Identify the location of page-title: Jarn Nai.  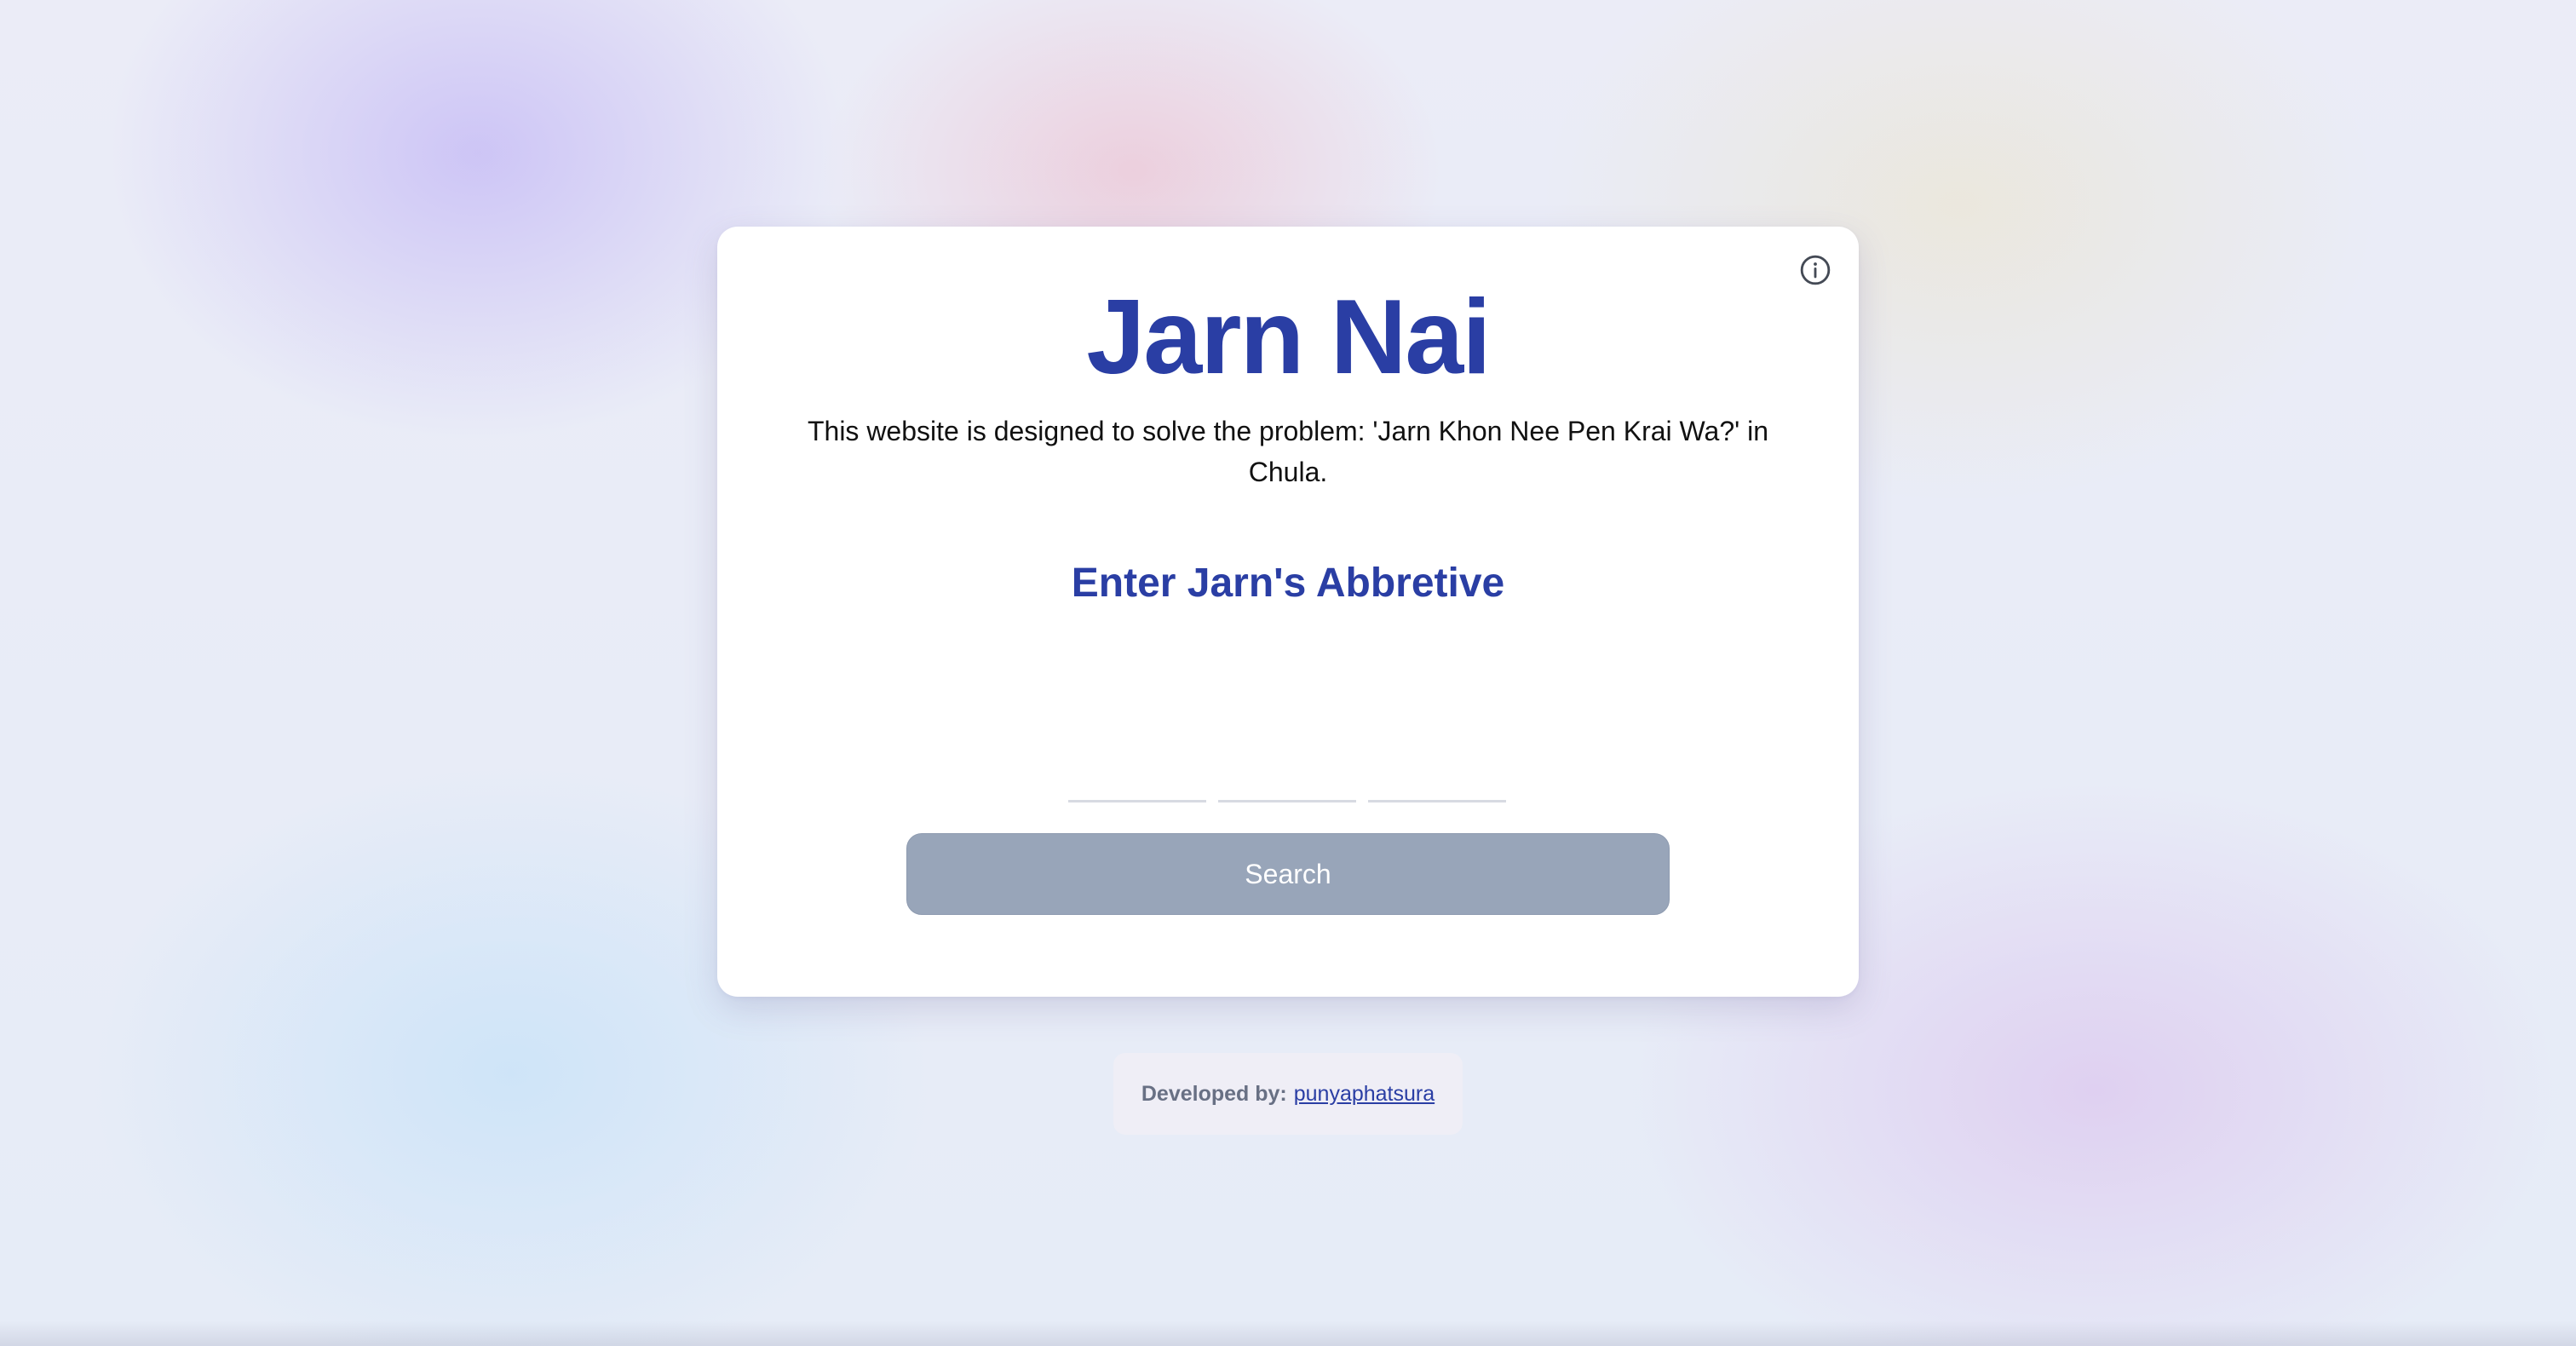
(1288, 337).